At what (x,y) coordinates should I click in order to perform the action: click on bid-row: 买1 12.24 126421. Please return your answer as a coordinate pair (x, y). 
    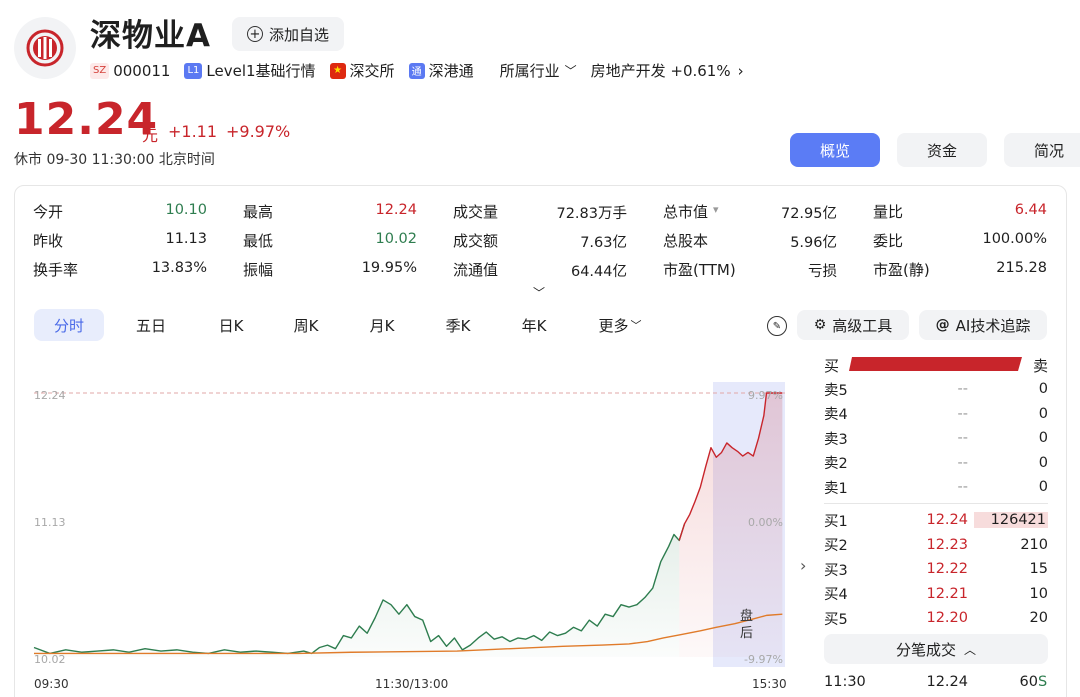
    Looking at the image, I should click on (936, 520).